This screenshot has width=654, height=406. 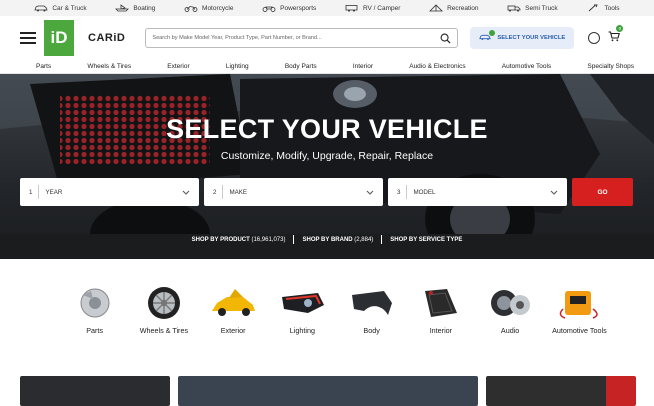 I want to click on search-icon, so click(x=445, y=38).